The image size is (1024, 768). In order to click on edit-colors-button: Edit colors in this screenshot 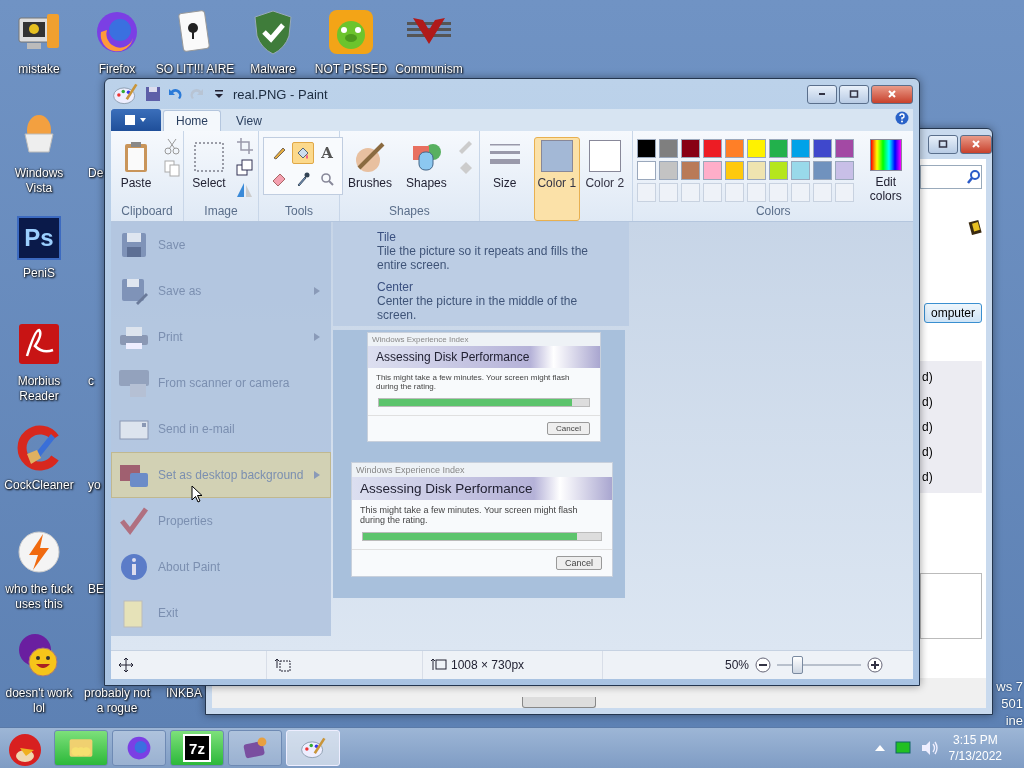, I will do `click(885, 171)`.